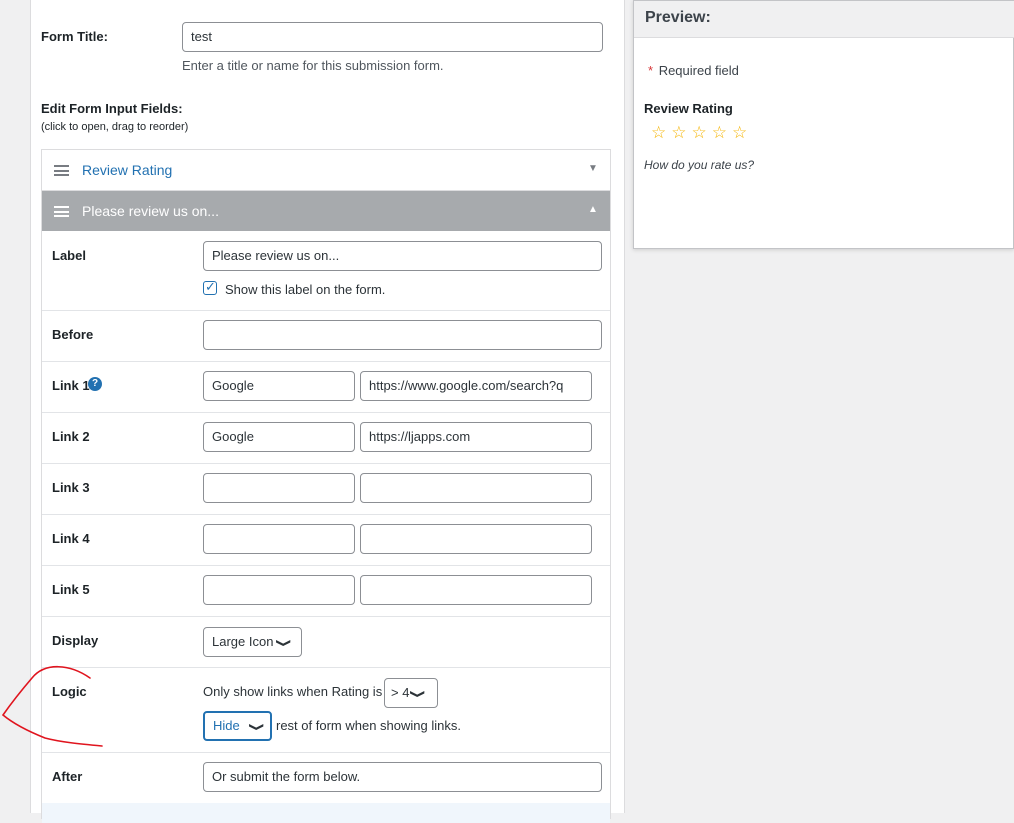  I want to click on link-5-label: Link 5, so click(71, 589).